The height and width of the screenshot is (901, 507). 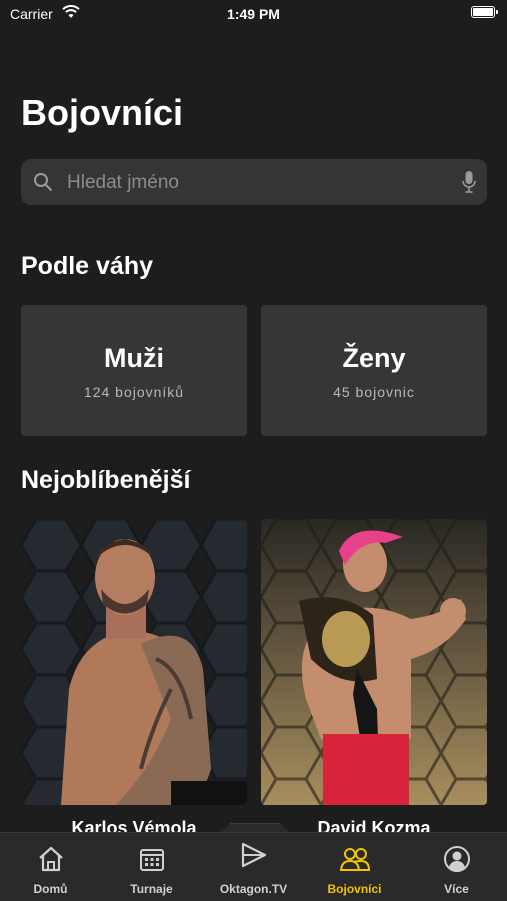 I want to click on category-count: 45 bojovnic, so click(x=374, y=392).